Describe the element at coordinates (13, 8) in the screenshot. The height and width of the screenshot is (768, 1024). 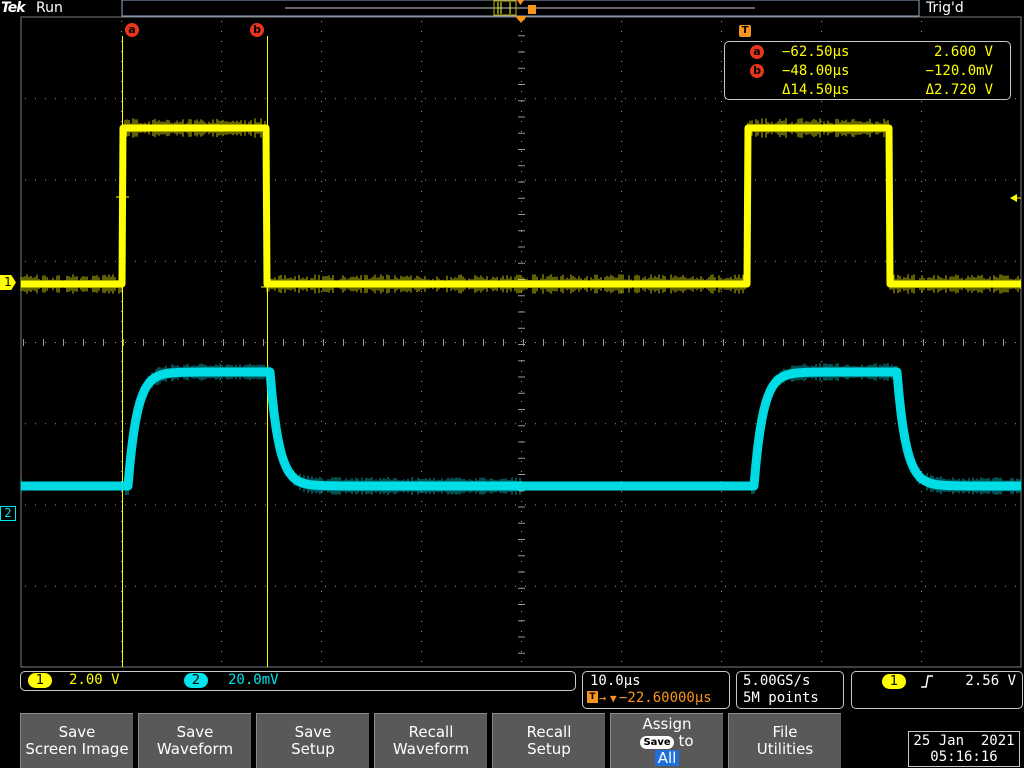
I see `brand-logo: Tek` at that location.